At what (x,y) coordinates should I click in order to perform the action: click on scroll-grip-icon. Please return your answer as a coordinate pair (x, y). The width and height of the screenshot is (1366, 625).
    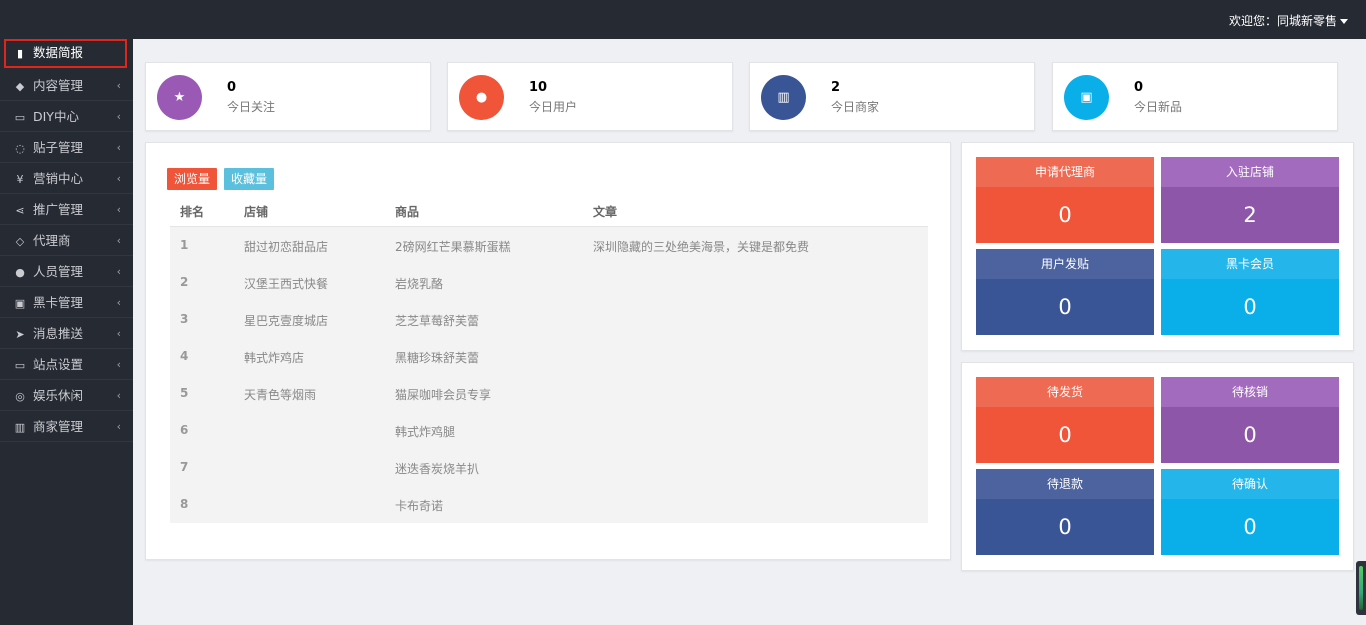
    Looking at the image, I should click on (1361, 588).